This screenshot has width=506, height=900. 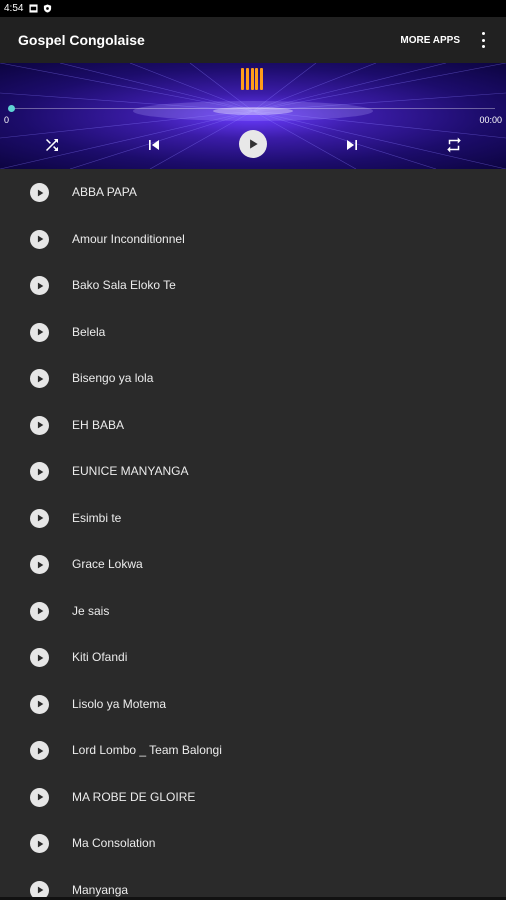 What do you see at coordinates (253, 797) in the screenshot?
I see `song-list-item: MA ROBE DE GLOIRE` at bounding box center [253, 797].